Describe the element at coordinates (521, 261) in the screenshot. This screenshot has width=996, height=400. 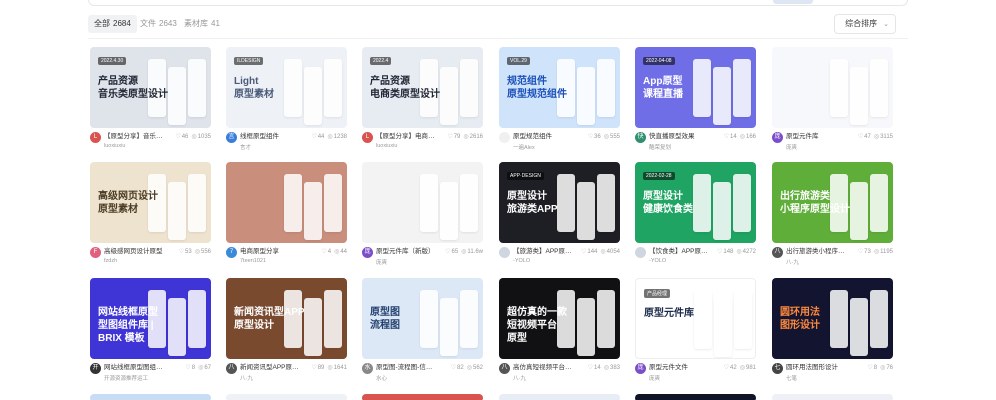
I see `card-author: -YOLO` at that location.